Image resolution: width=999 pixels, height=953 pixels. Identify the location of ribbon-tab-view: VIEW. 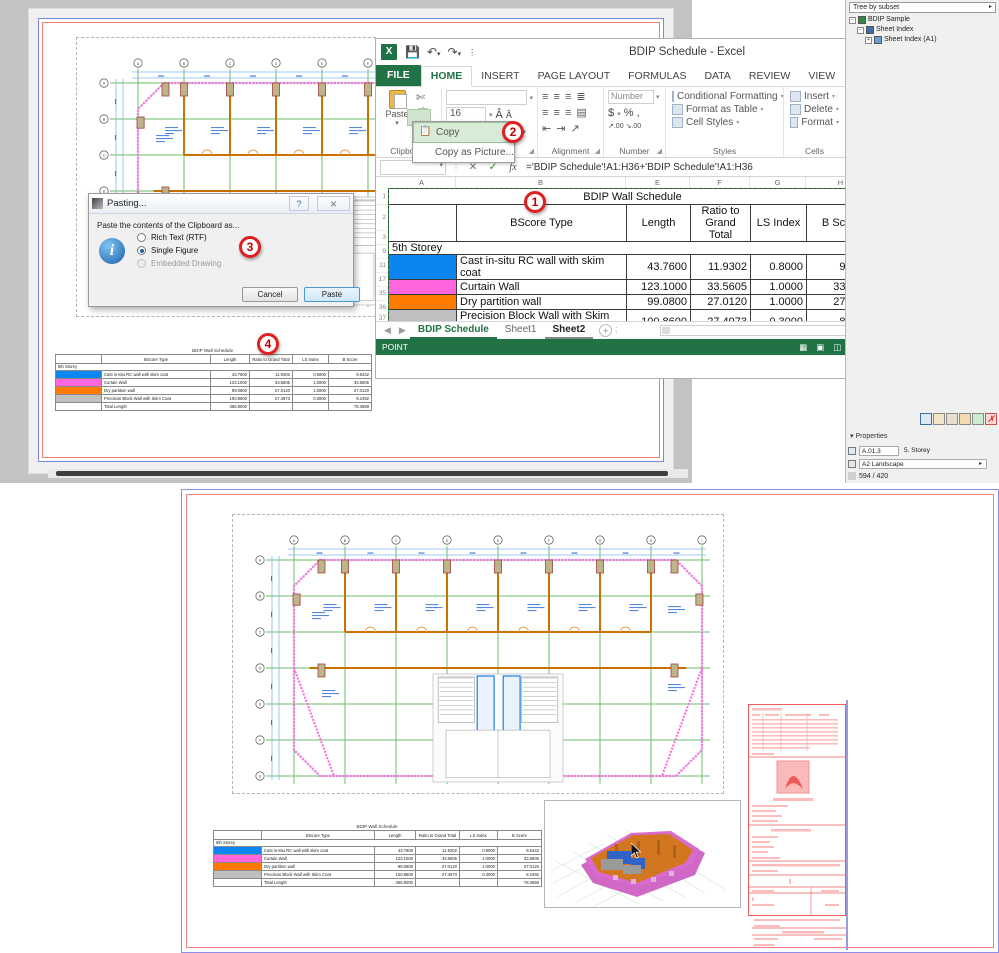
(821, 76).